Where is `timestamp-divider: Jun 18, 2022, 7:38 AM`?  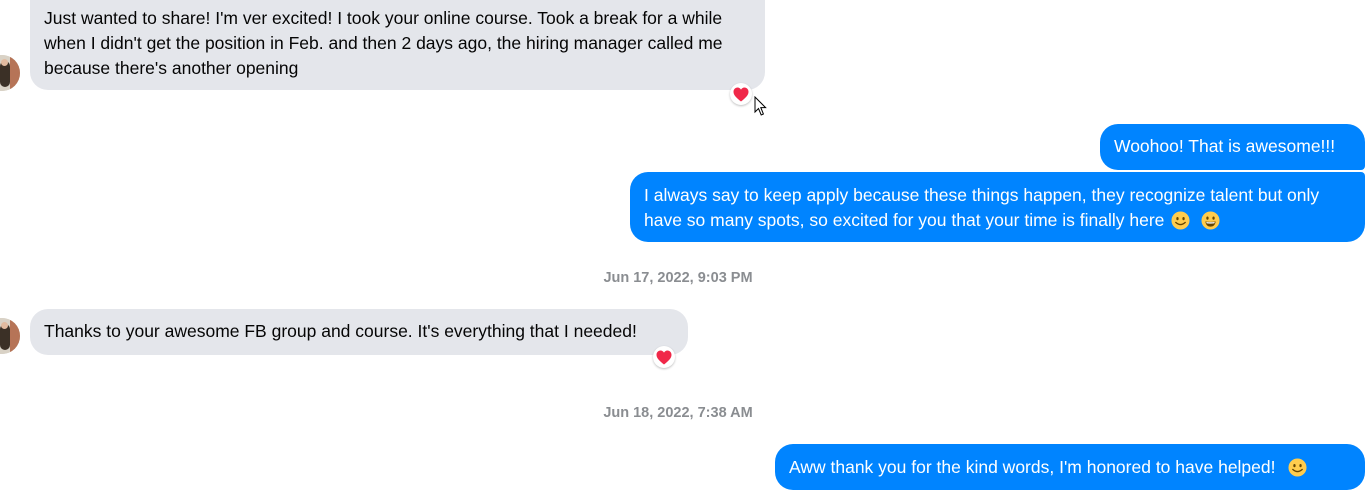
timestamp-divider: Jun 18, 2022, 7:38 AM is located at coordinates (685, 413).